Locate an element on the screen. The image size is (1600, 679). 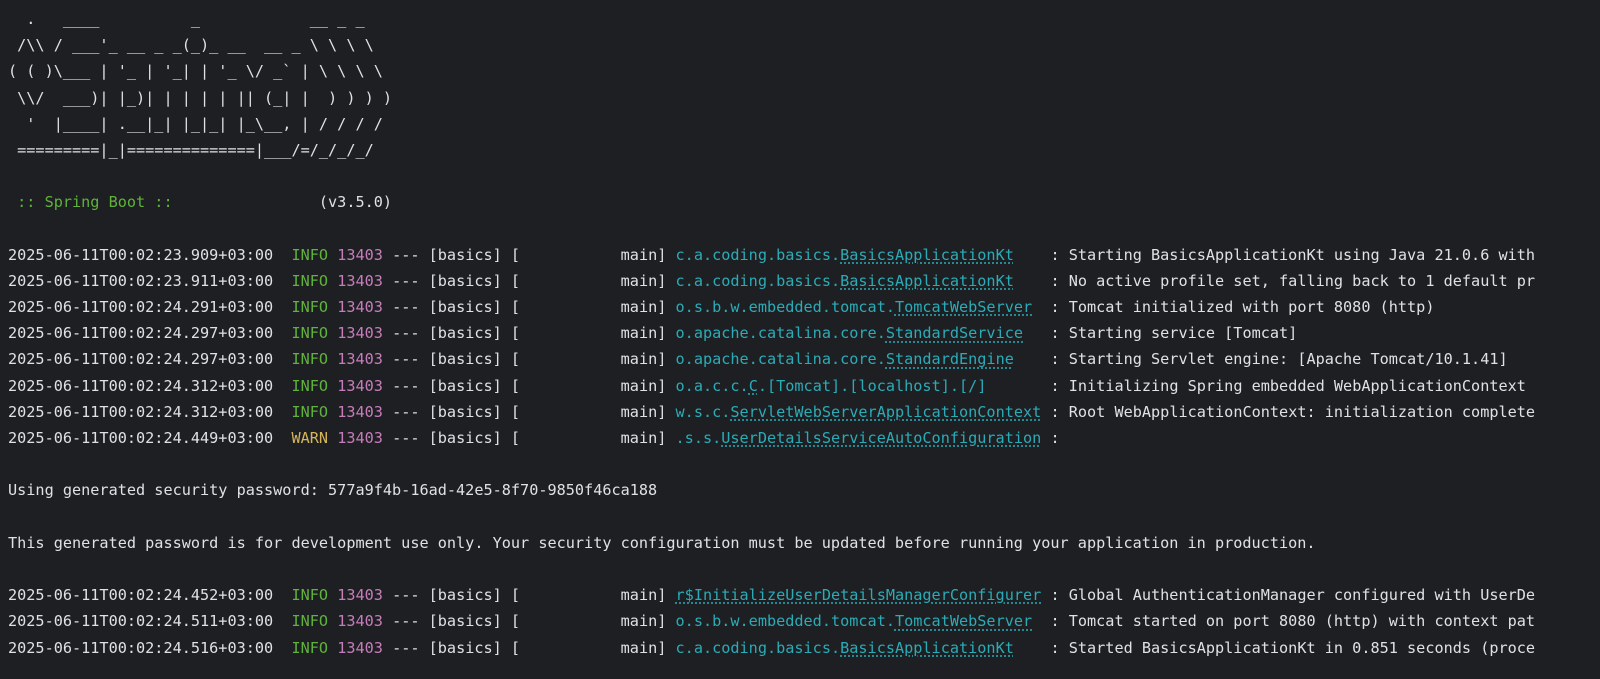
log-timestamp: 2025-06-11T00:02:23.909+03:00 is located at coordinates (141, 254).